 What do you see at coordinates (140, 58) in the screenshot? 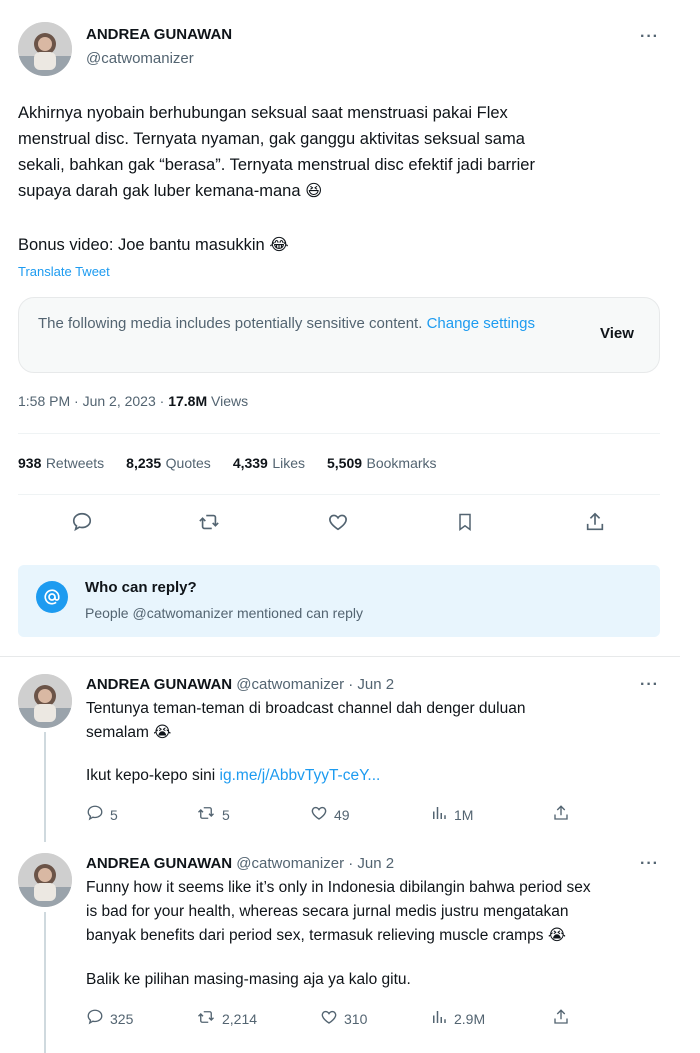
I see `author-handle: @catwomanizer` at bounding box center [140, 58].